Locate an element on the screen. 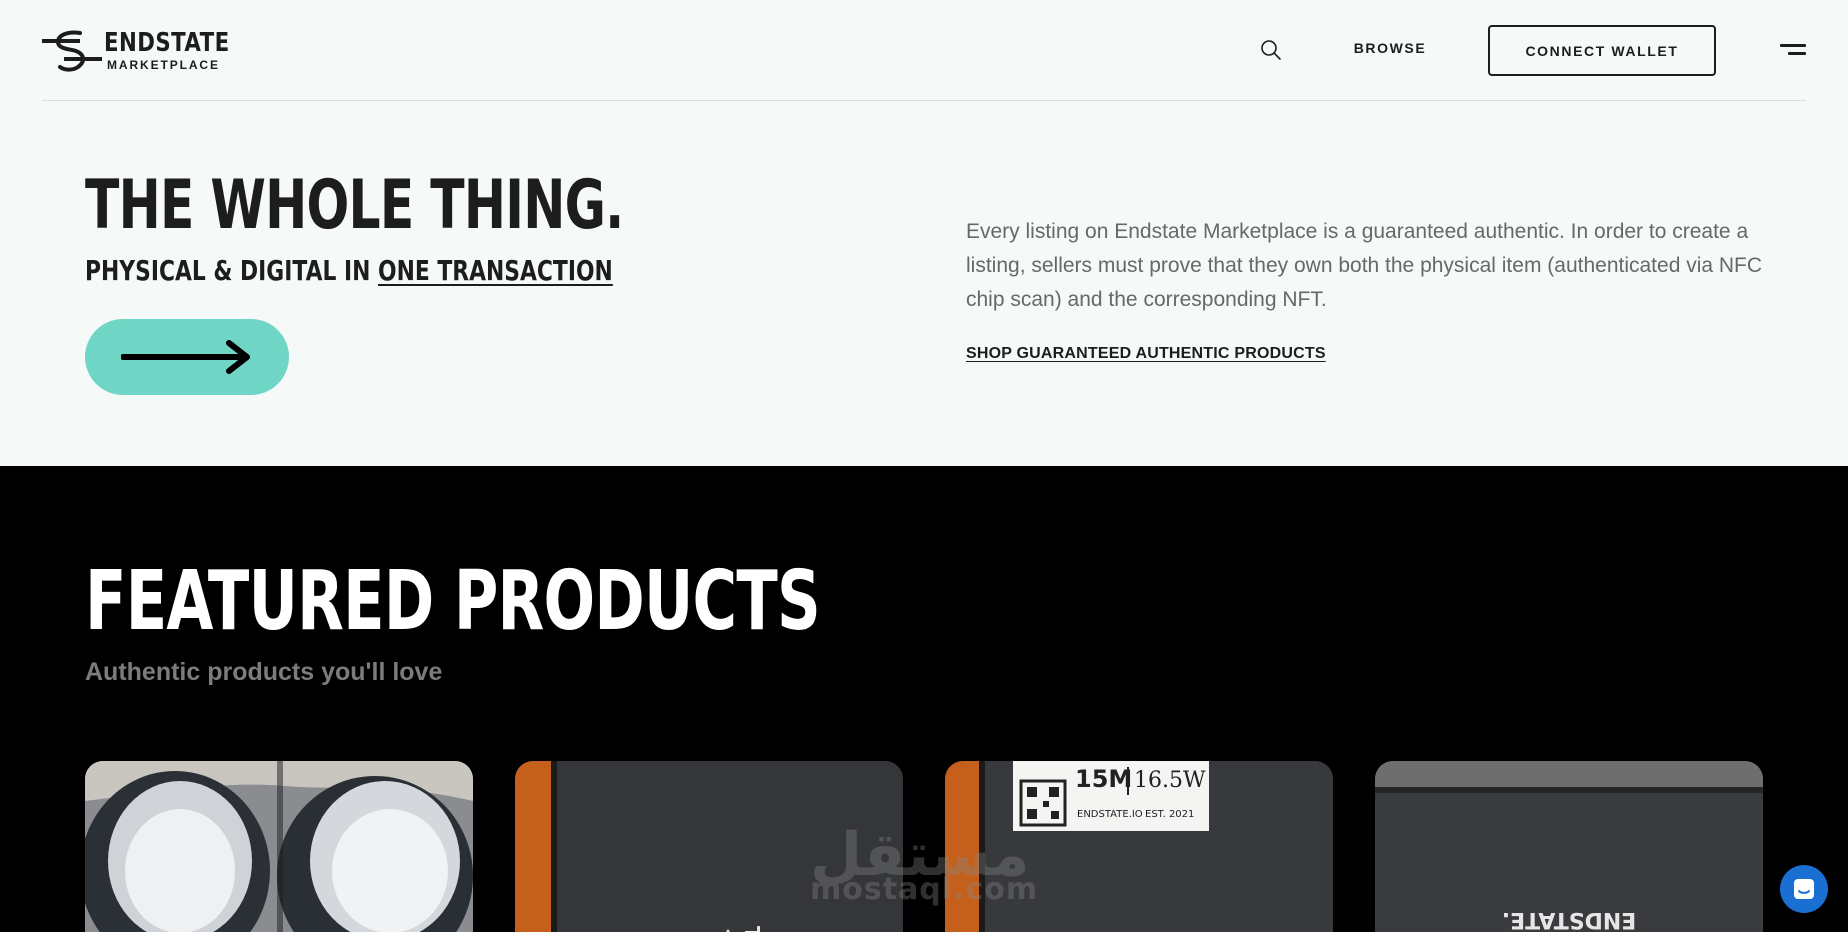 The image size is (1848, 932). hero-subtitle-prefix: PHYSICAL & DIGITAL IN is located at coordinates (231, 270).